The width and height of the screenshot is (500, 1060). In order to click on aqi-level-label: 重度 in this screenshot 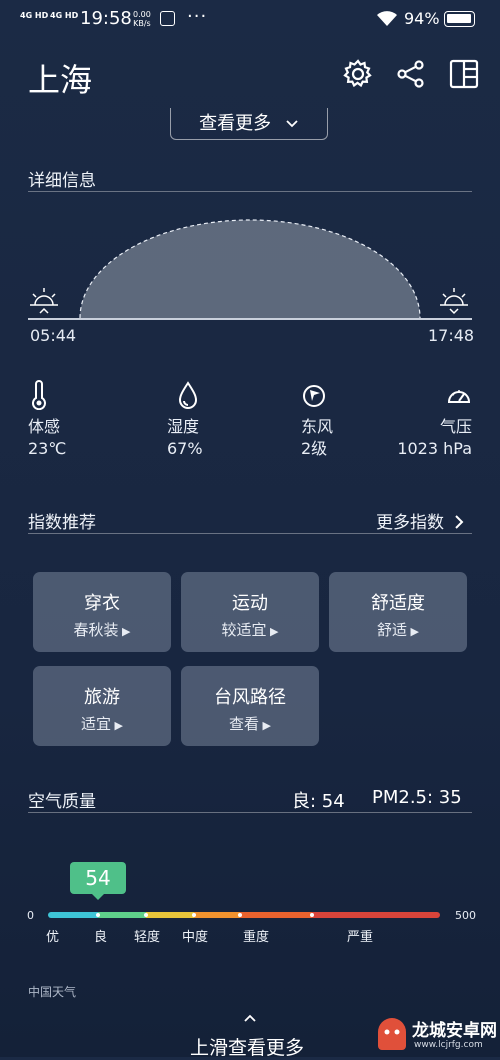, I will do `click(256, 937)`.